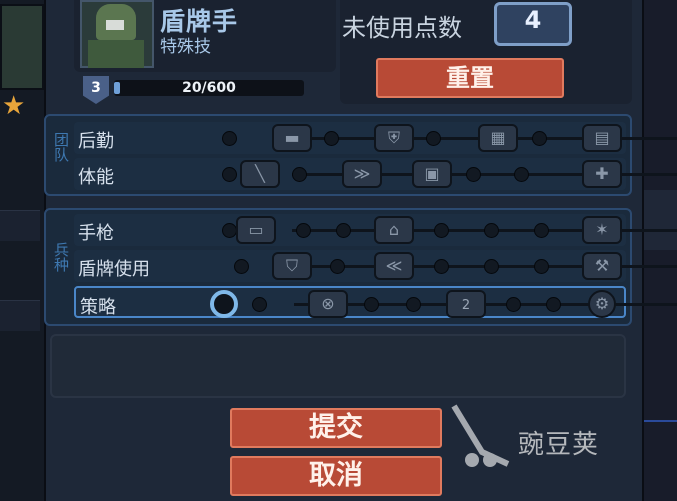  I want to click on knife-icon: ╲, so click(260, 174).